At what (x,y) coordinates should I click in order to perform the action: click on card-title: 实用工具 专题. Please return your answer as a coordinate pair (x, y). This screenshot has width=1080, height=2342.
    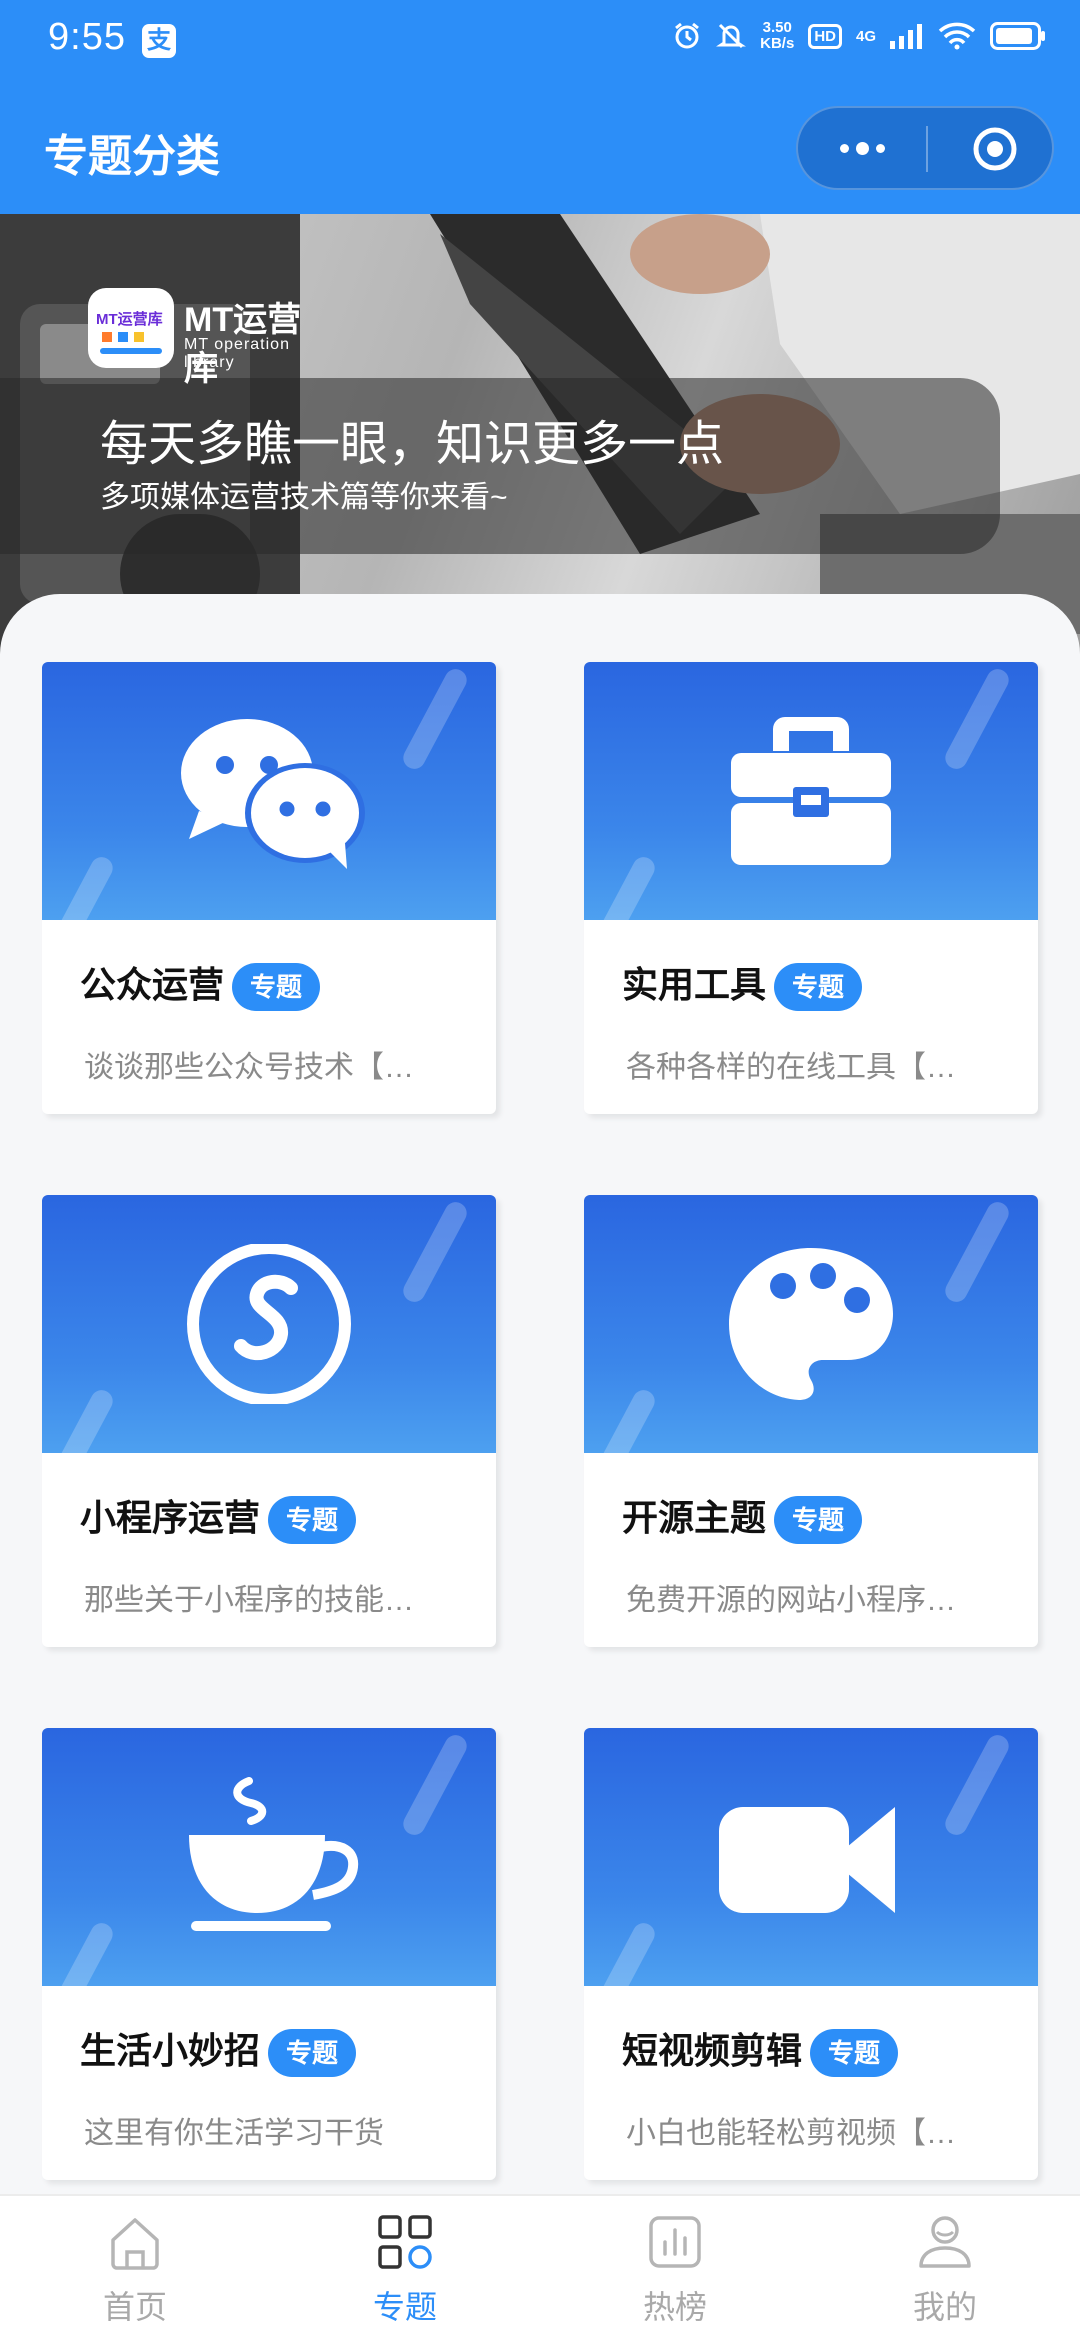
    Looking at the image, I should click on (742, 984).